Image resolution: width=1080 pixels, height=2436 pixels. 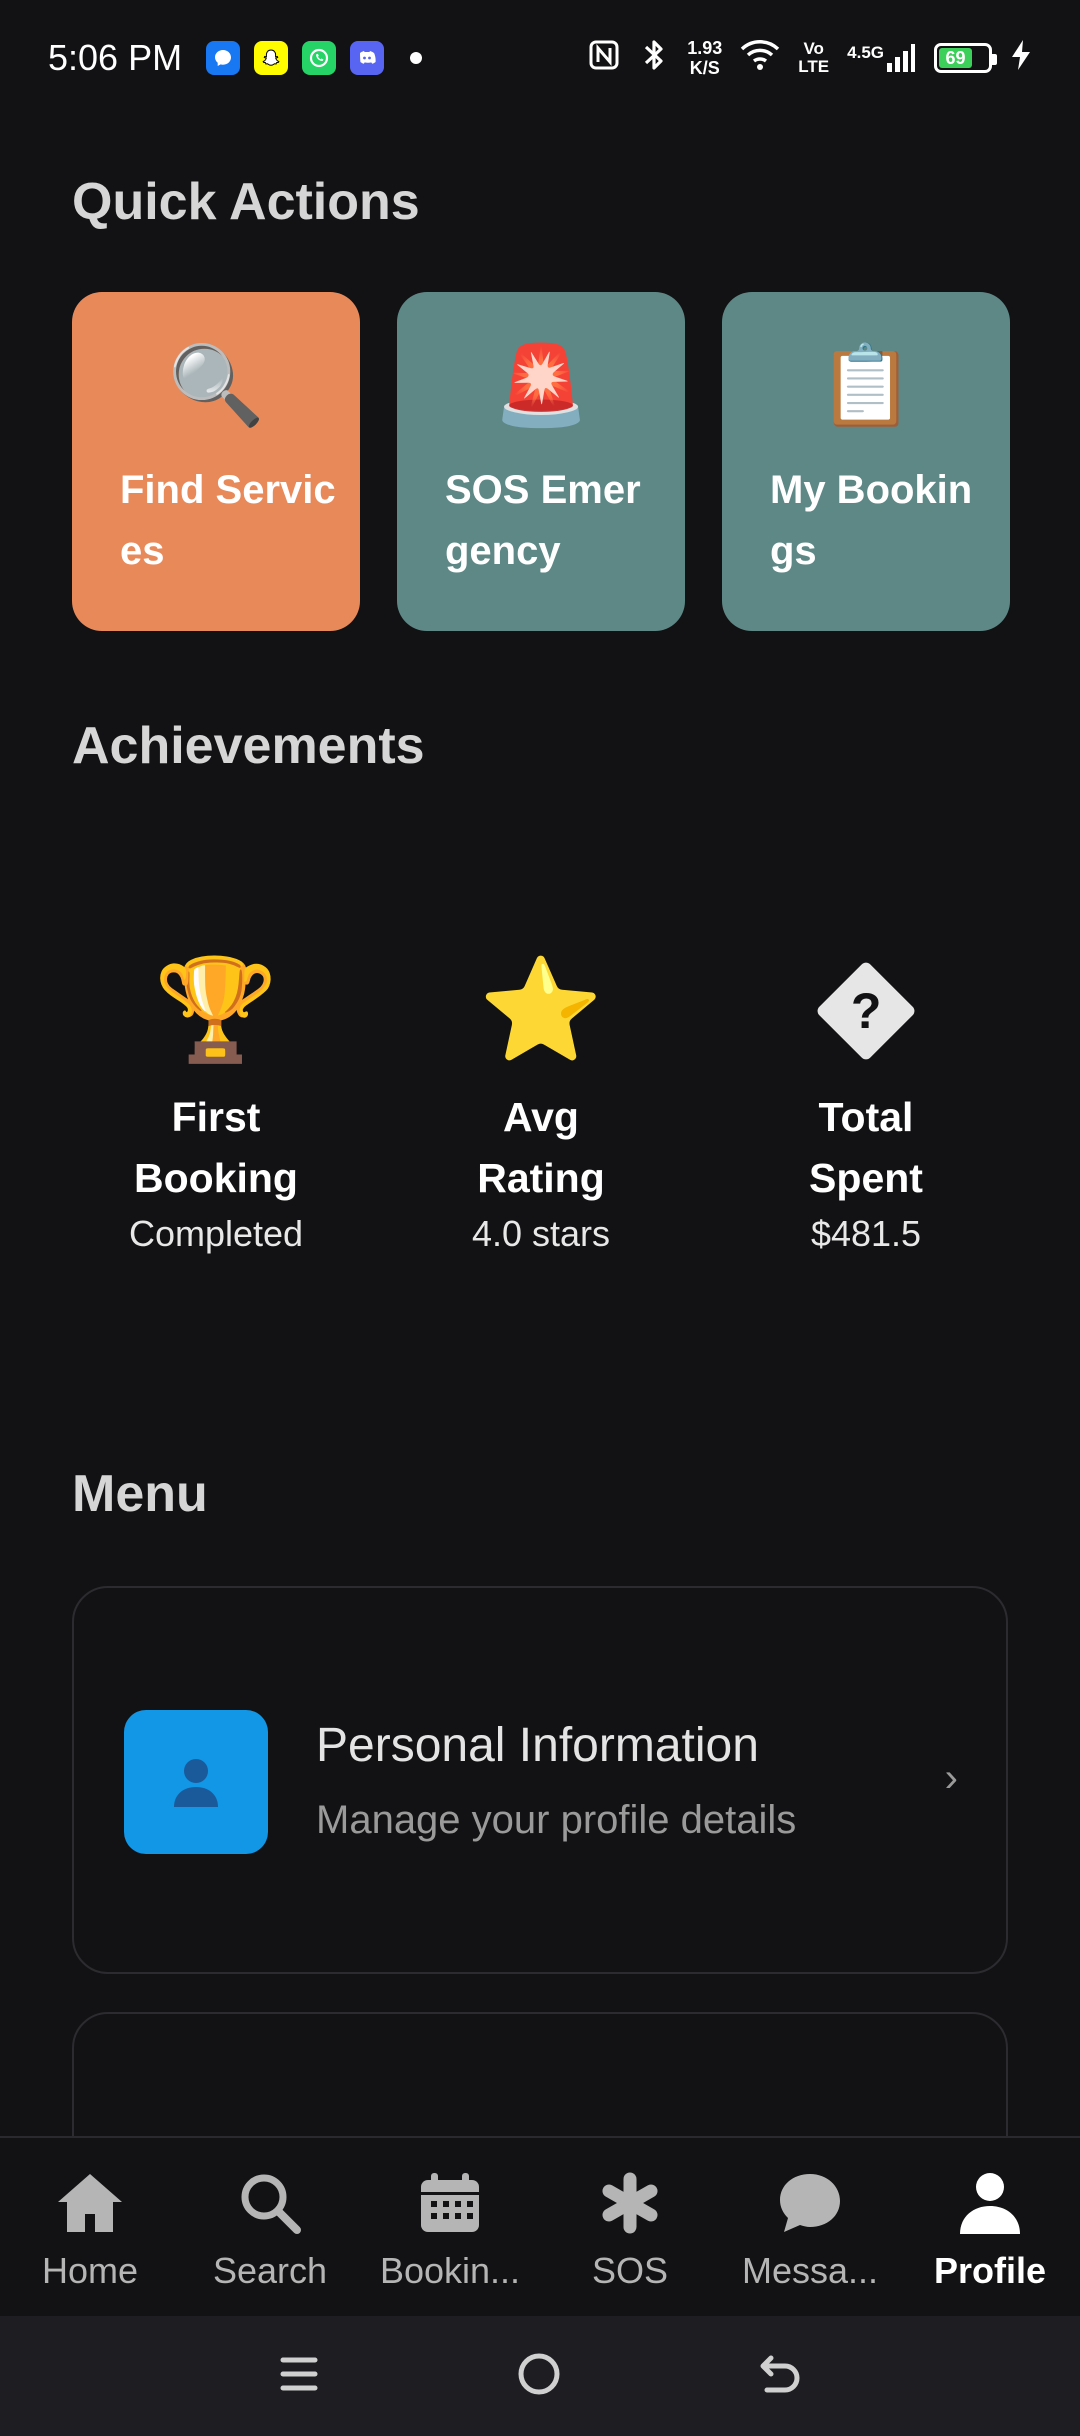 I want to click on achievement-avg-rating: ⭐ Avg Rating 4.0 stars, so click(x=541, y=1107).